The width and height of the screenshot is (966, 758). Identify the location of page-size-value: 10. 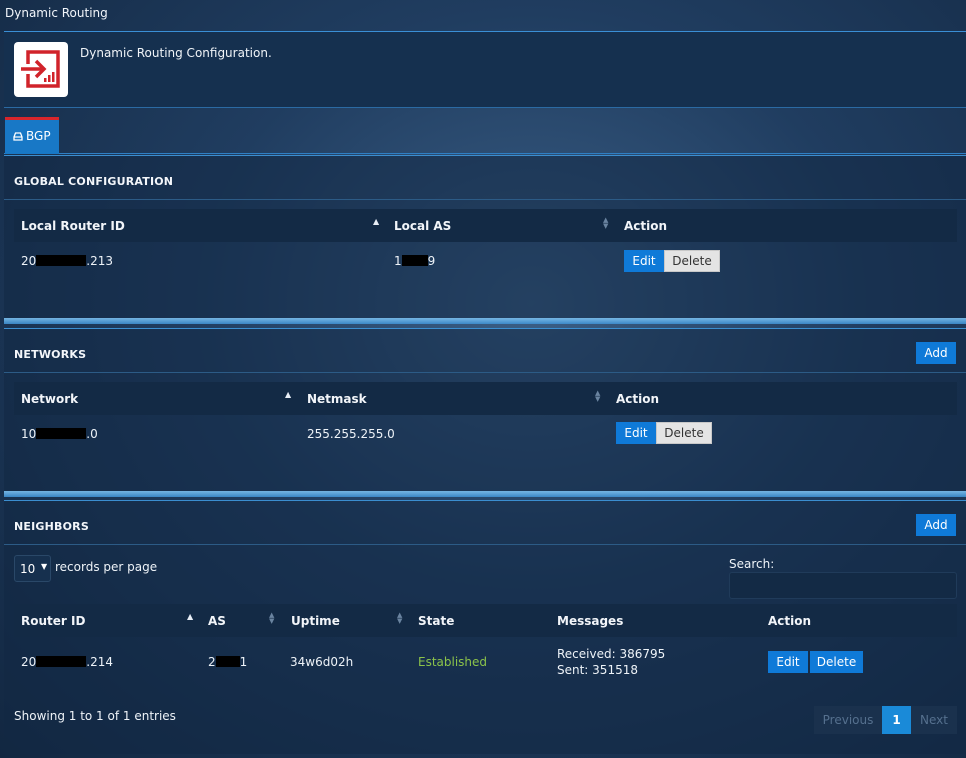
(28, 569).